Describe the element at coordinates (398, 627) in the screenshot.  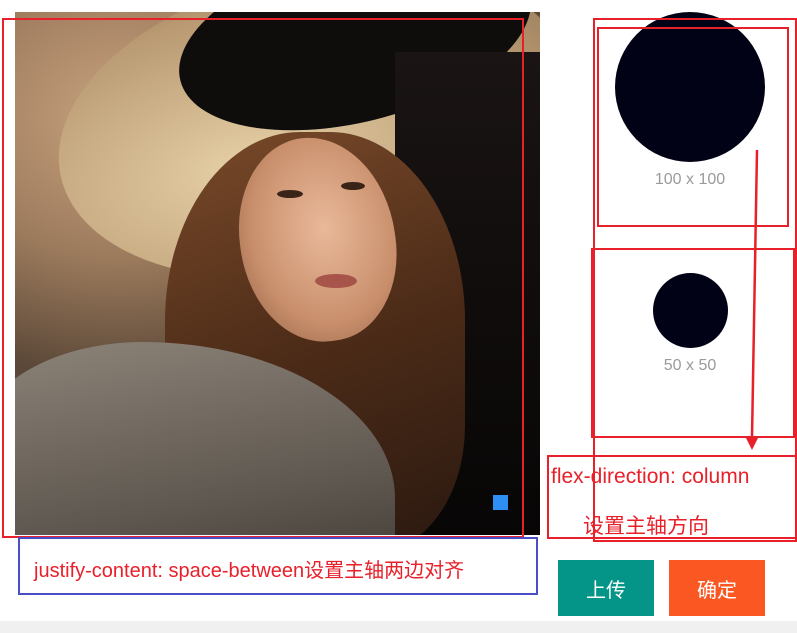
I see `bottom-gray-strip` at that location.